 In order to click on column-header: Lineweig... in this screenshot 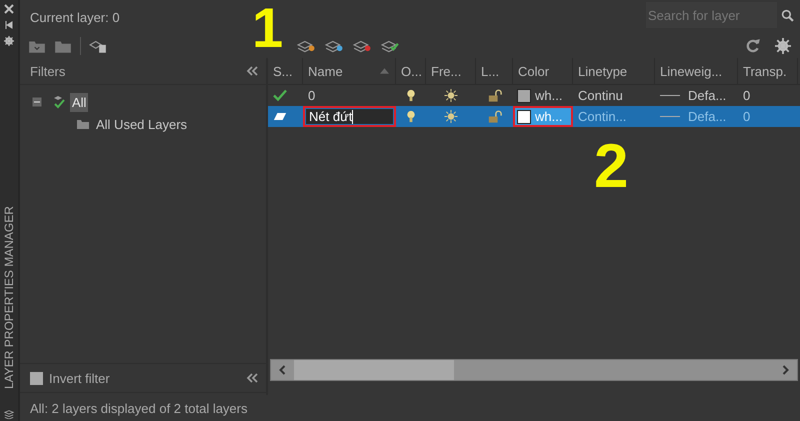, I will do `click(696, 71)`.